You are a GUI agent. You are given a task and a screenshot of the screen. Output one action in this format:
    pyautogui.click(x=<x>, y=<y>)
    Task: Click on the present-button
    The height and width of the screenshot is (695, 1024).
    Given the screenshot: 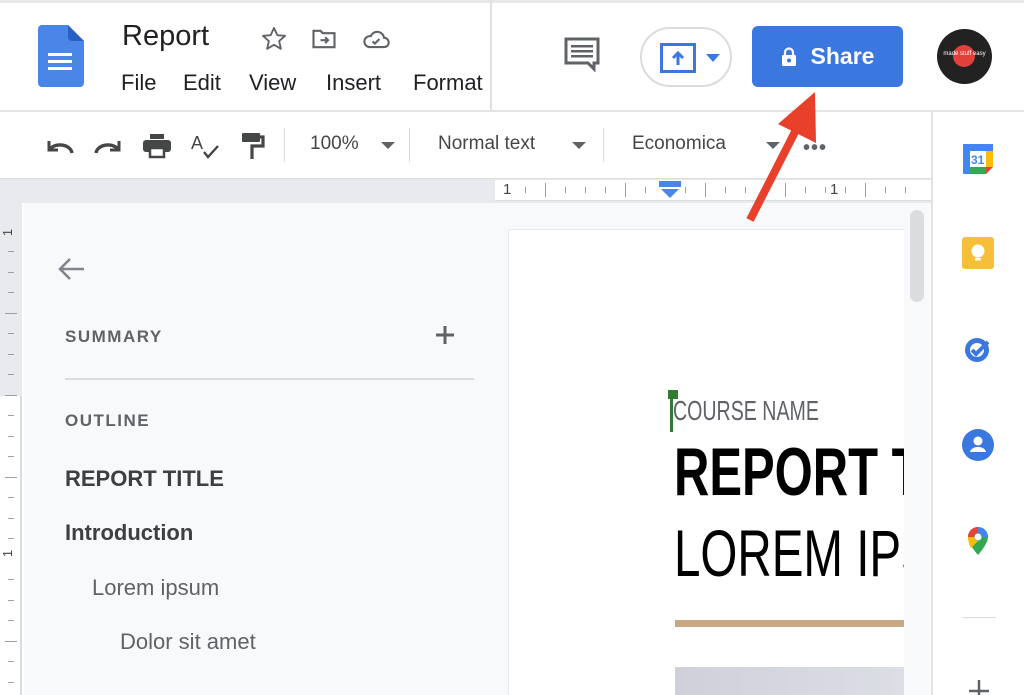 What is the action you would take?
    pyautogui.click(x=686, y=57)
    